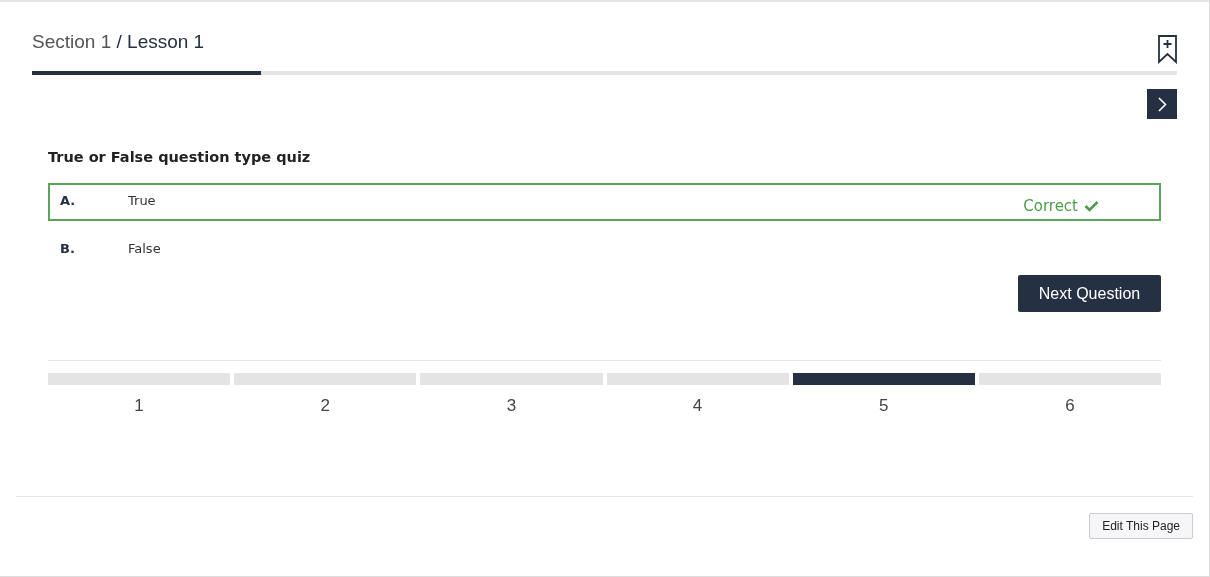 The image size is (1210, 577). What do you see at coordinates (1050, 206) in the screenshot?
I see `correct-label: Correct` at bounding box center [1050, 206].